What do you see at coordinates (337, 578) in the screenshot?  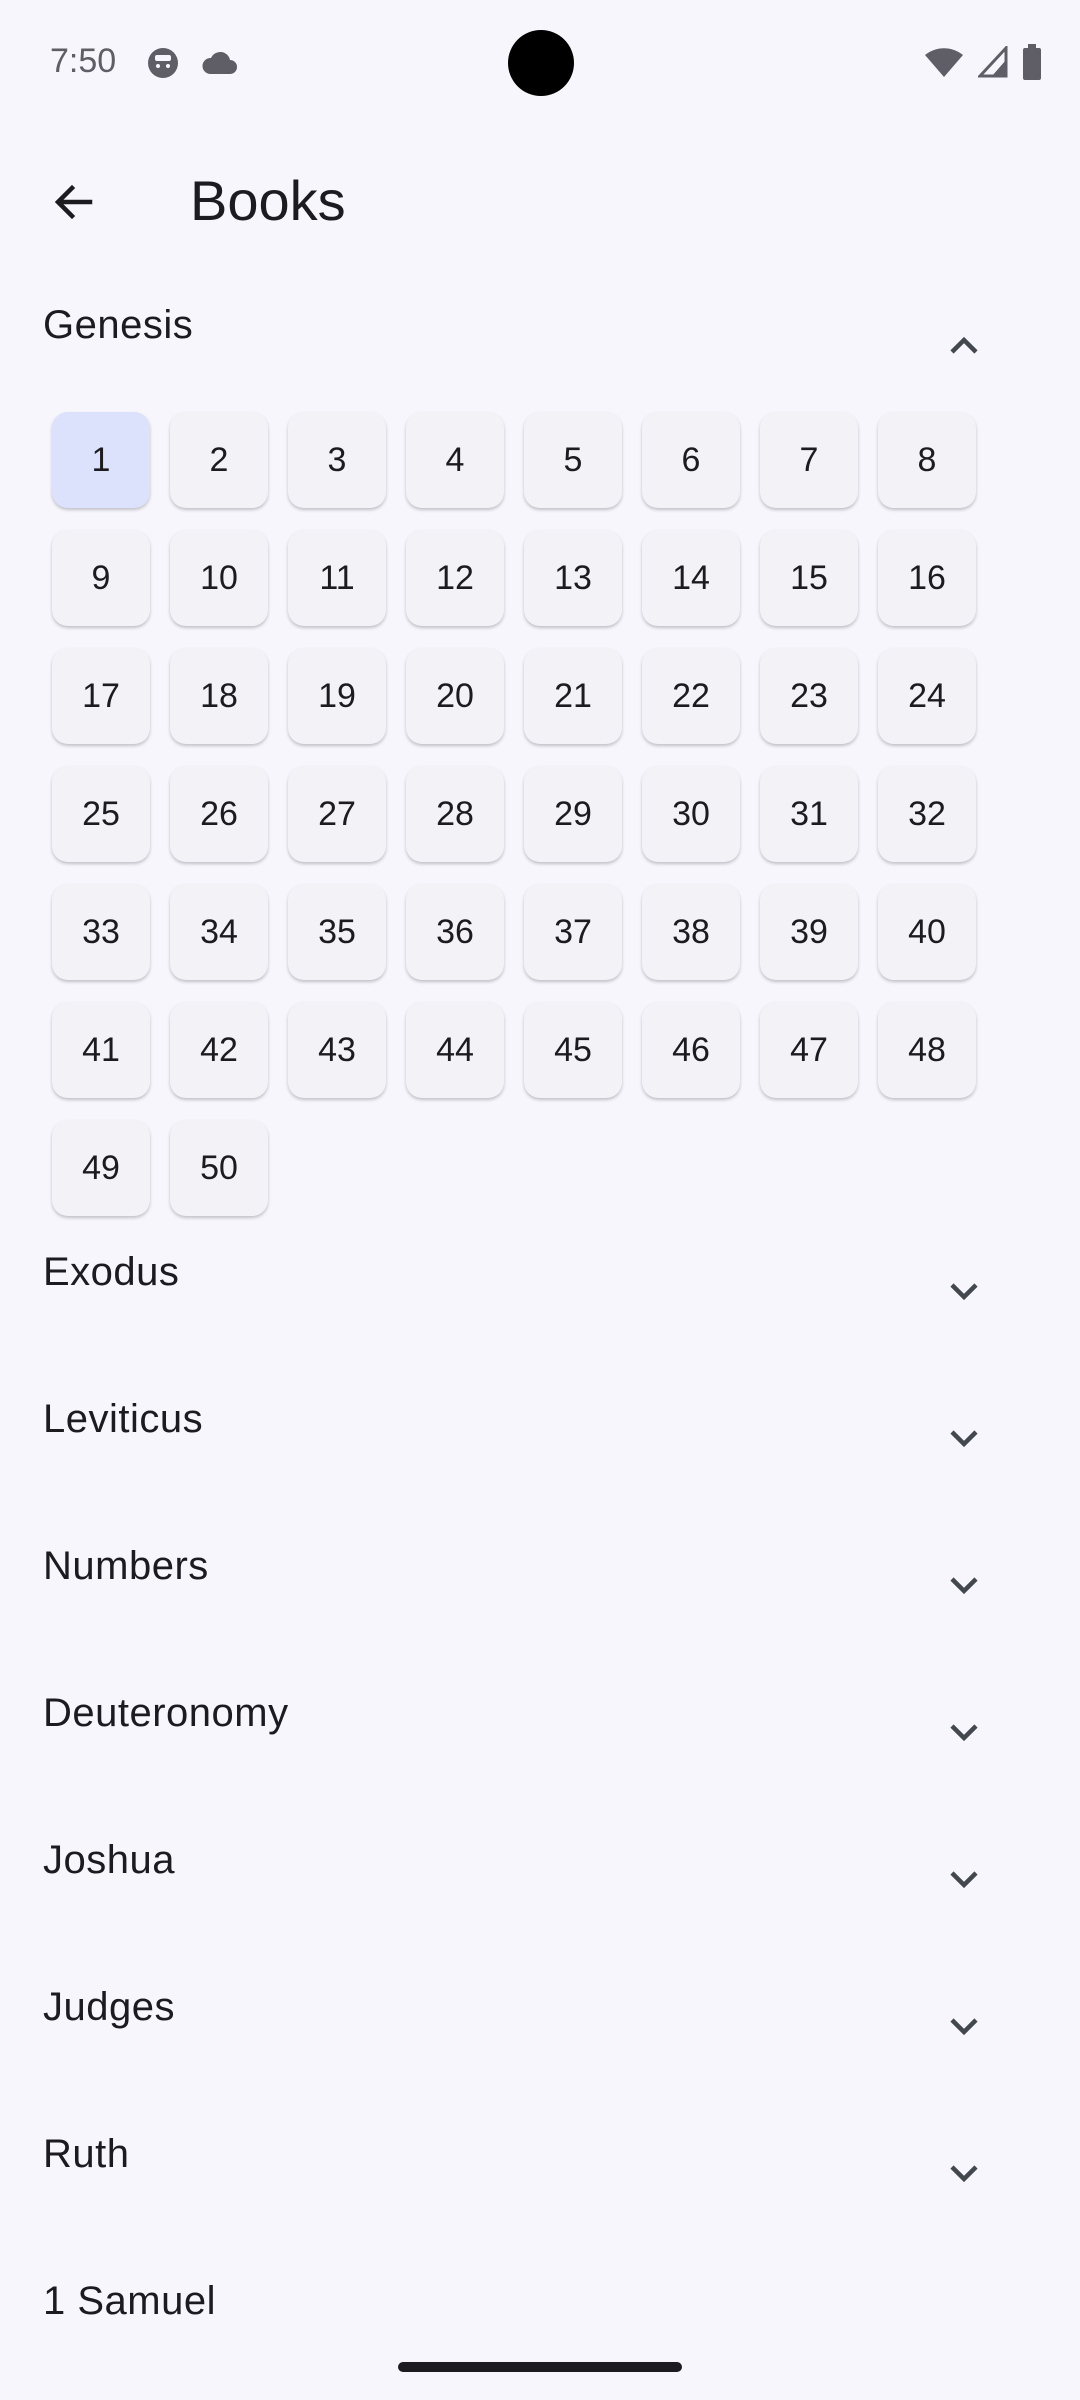 I see `chapter-button: 11` at bounding box center [337, 578].